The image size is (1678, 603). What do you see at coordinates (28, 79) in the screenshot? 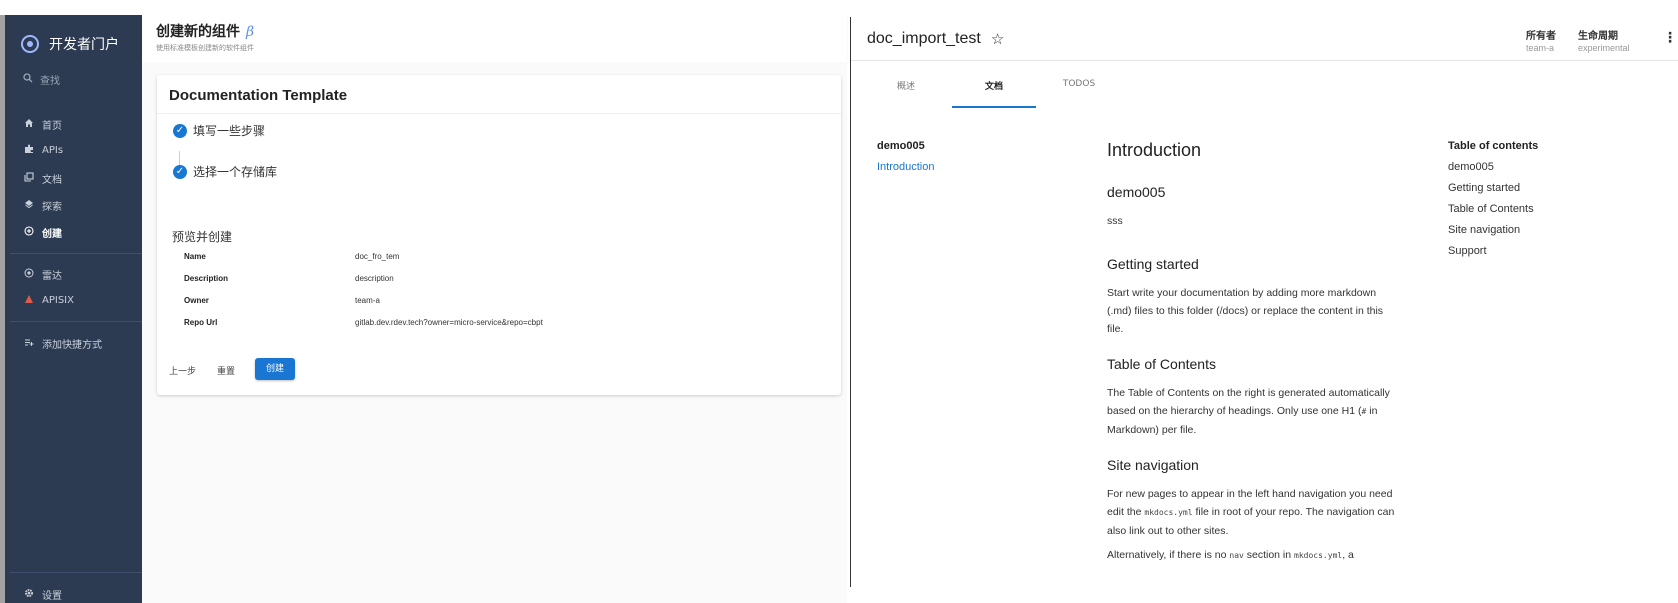
I see `search-icon` at bounding box center [28, 79].